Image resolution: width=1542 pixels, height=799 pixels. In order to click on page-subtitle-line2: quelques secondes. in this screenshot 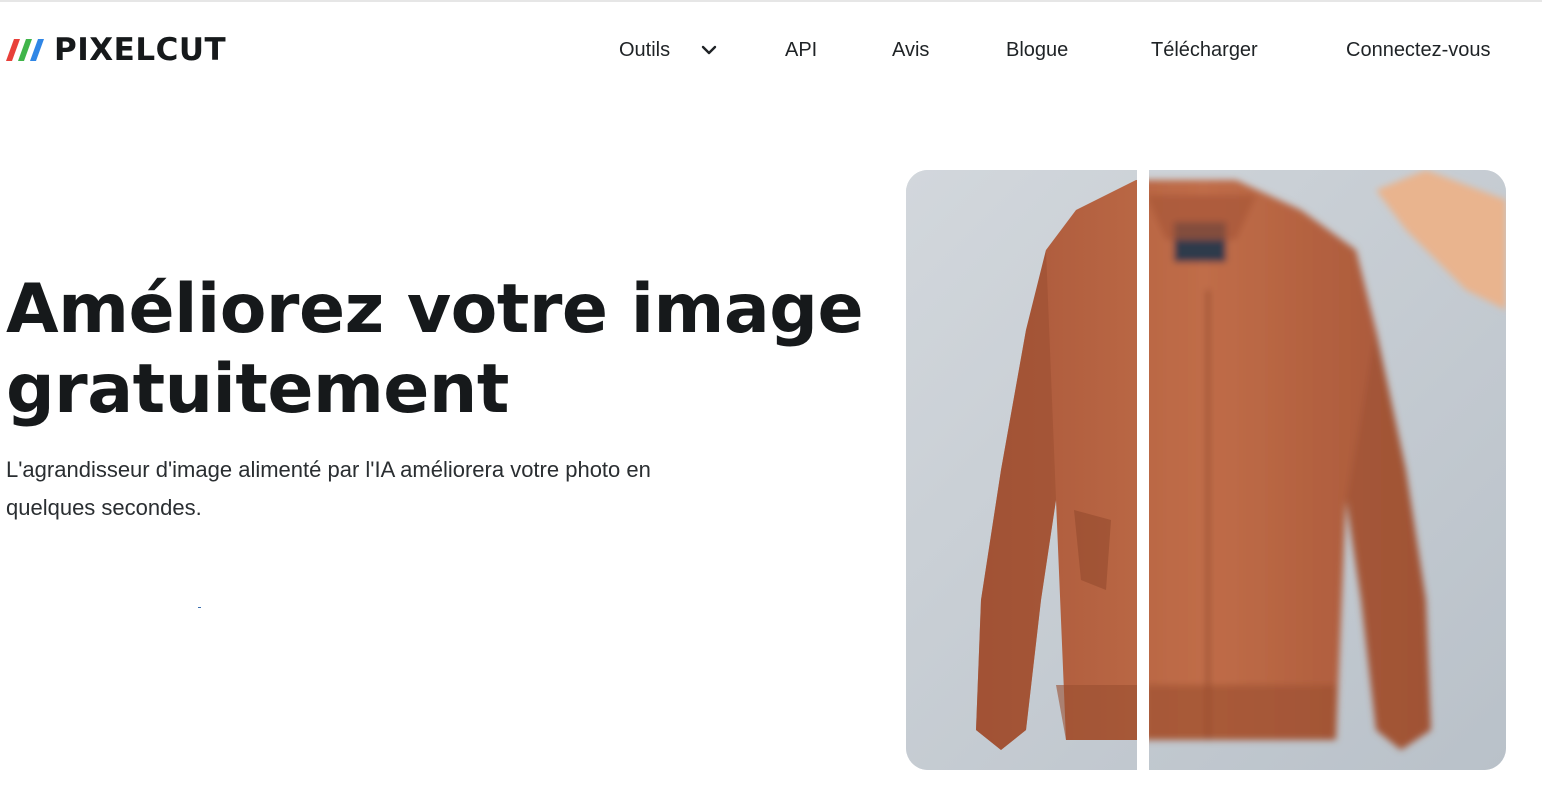, I will do `click(104, 507)`.